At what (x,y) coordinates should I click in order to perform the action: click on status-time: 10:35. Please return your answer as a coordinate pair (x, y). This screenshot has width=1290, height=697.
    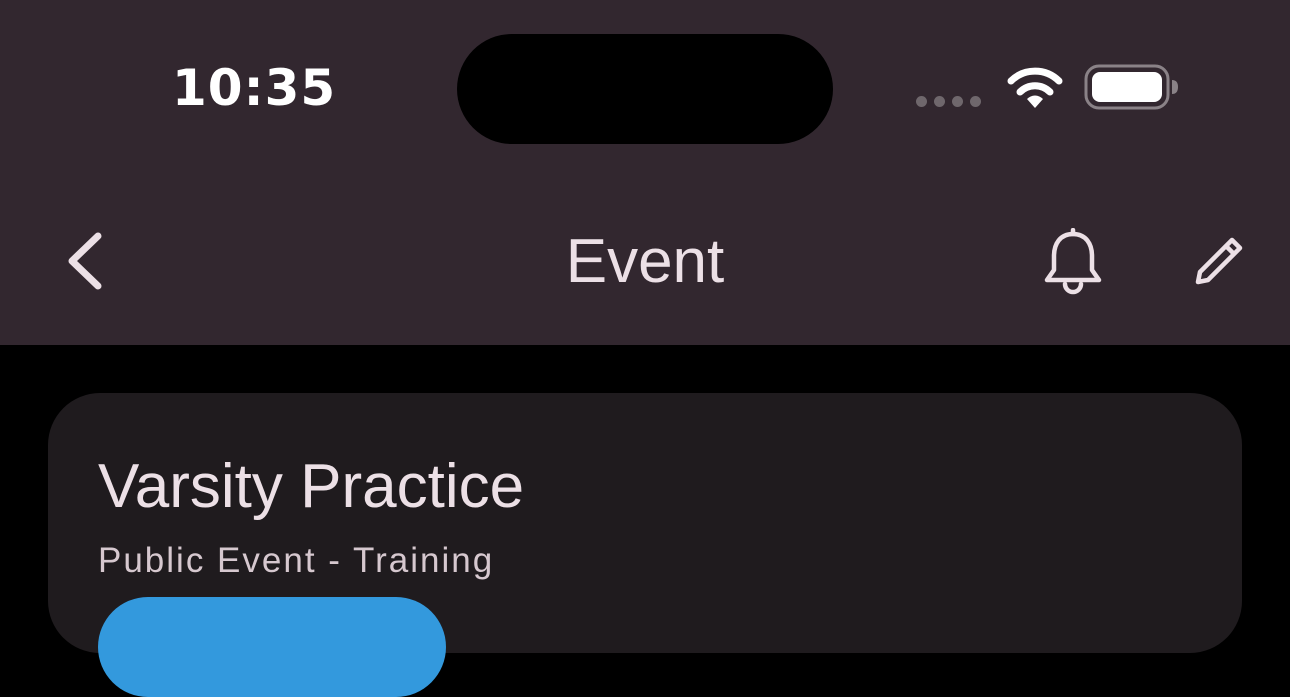
    Looking at the image, I should click on (254, 88).